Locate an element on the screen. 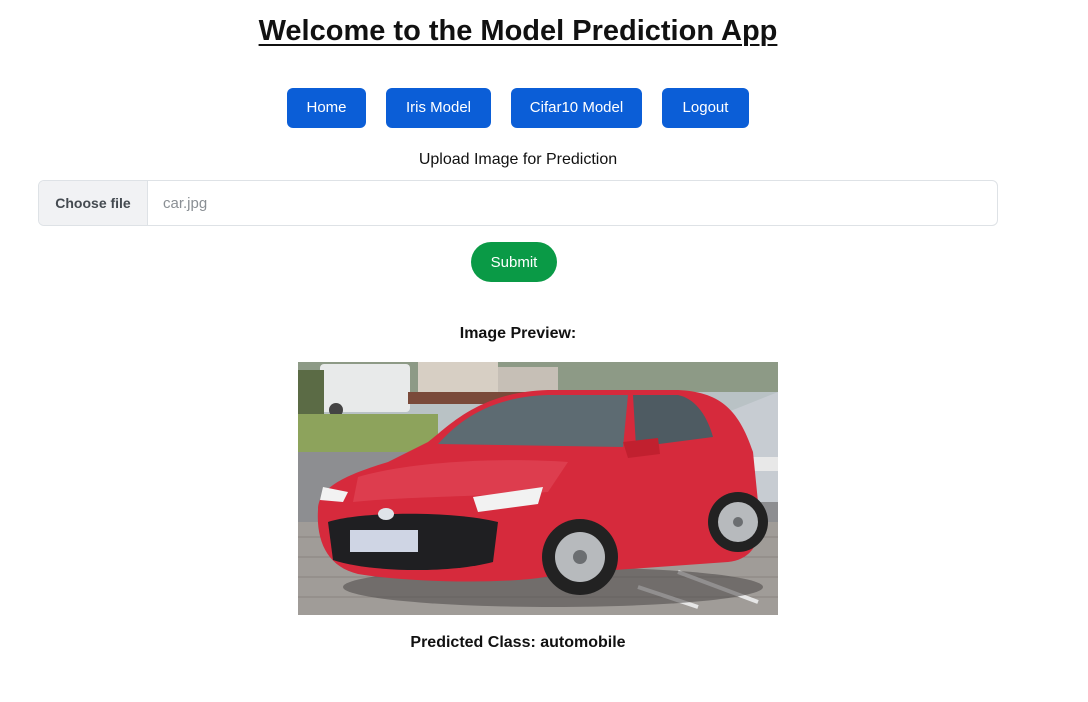 The width and height of the screenshot is (1088, 702). nav-cifar10-model-button: Cifar10 Model is located at coordinates (576, 108).